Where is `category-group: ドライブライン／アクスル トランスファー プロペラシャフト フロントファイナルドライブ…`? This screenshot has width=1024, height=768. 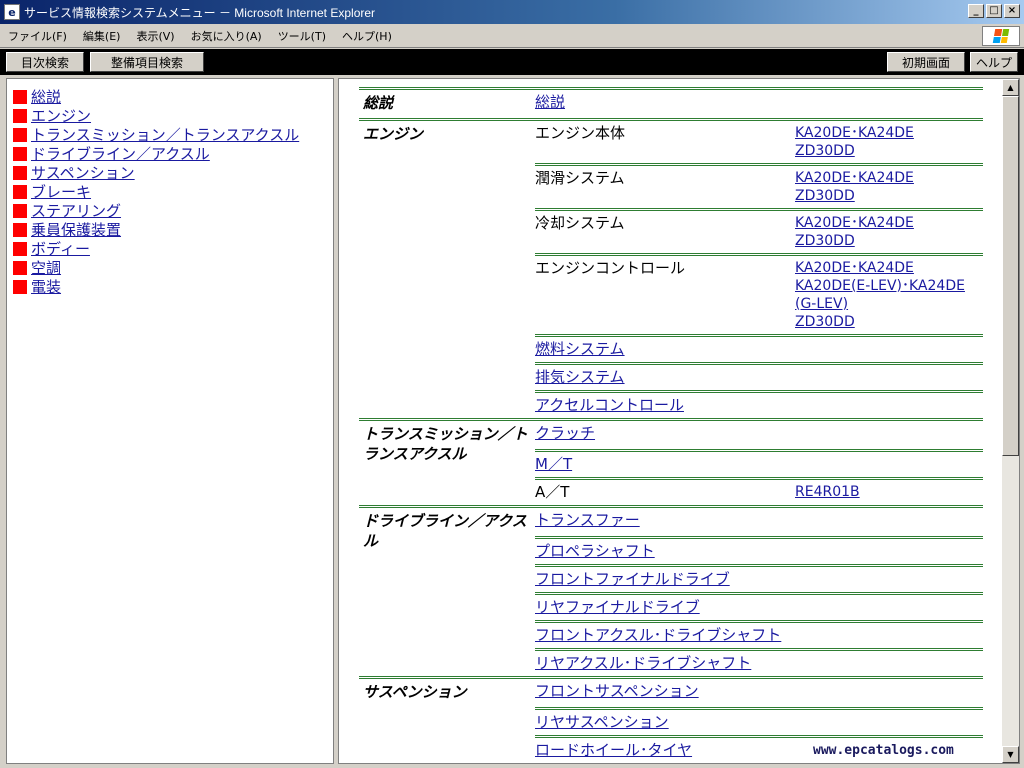
category-group: ドライブライン／アクスル トランスファー プロペラシャフト フロントファイナルドライブ… is located at coordinates (671, 590).